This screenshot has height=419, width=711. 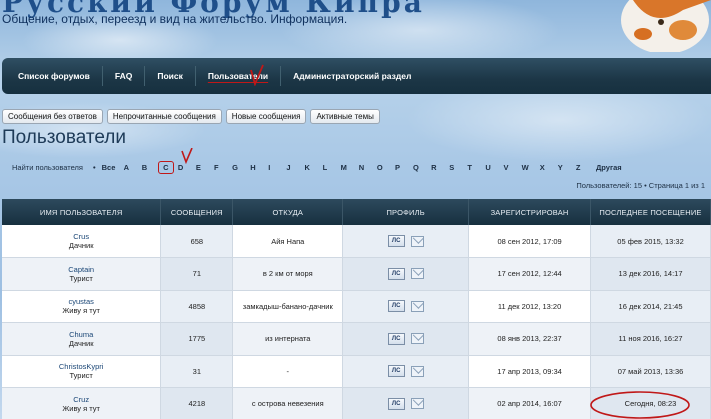 What do you see at coordinates (64, 137) in the screenshot?
I see `page-title: Пользователи` at bounding box center [64, 137].